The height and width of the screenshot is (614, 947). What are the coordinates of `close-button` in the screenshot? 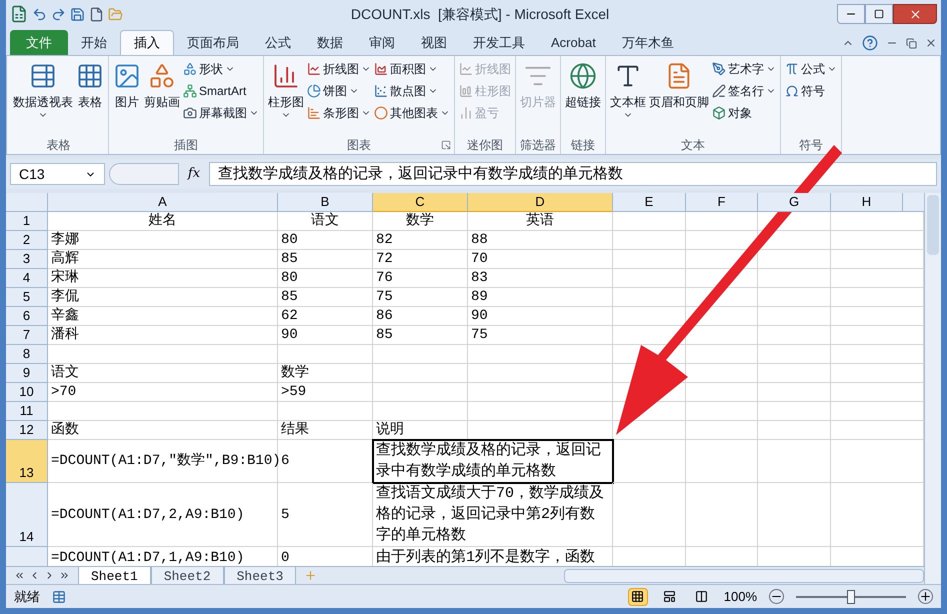 It's located at (915, 14).